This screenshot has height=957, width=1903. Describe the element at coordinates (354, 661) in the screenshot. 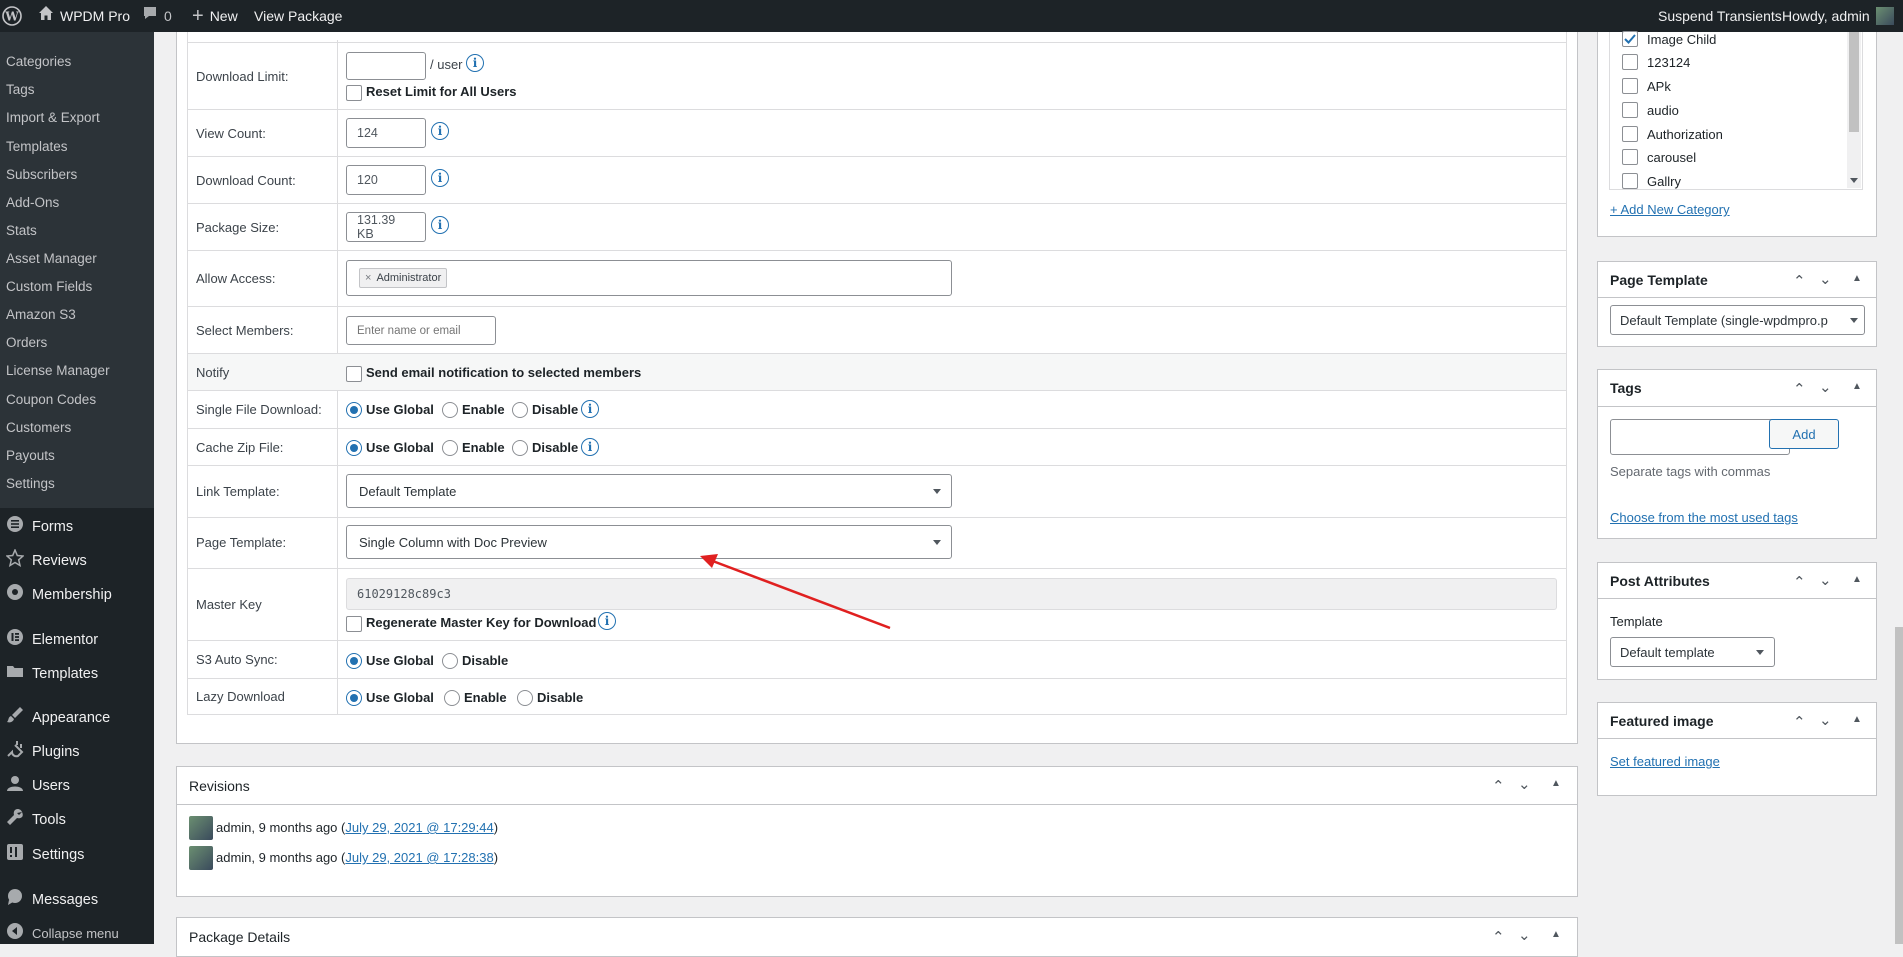

I see `s3-use-global-radio` at that location.